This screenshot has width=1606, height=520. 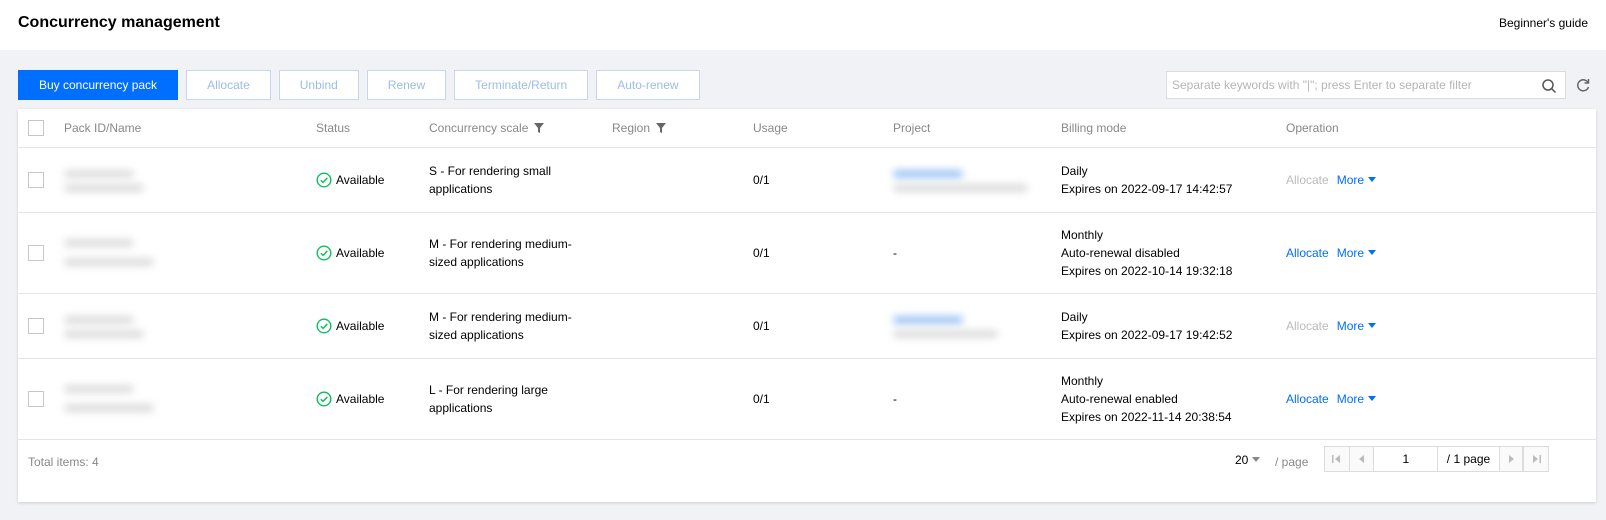 What do you see at coordinates (103, 128) in the screenshot?
I see `header-pack-id-name: Pack ID/Name` at bounding box center [103, 128].